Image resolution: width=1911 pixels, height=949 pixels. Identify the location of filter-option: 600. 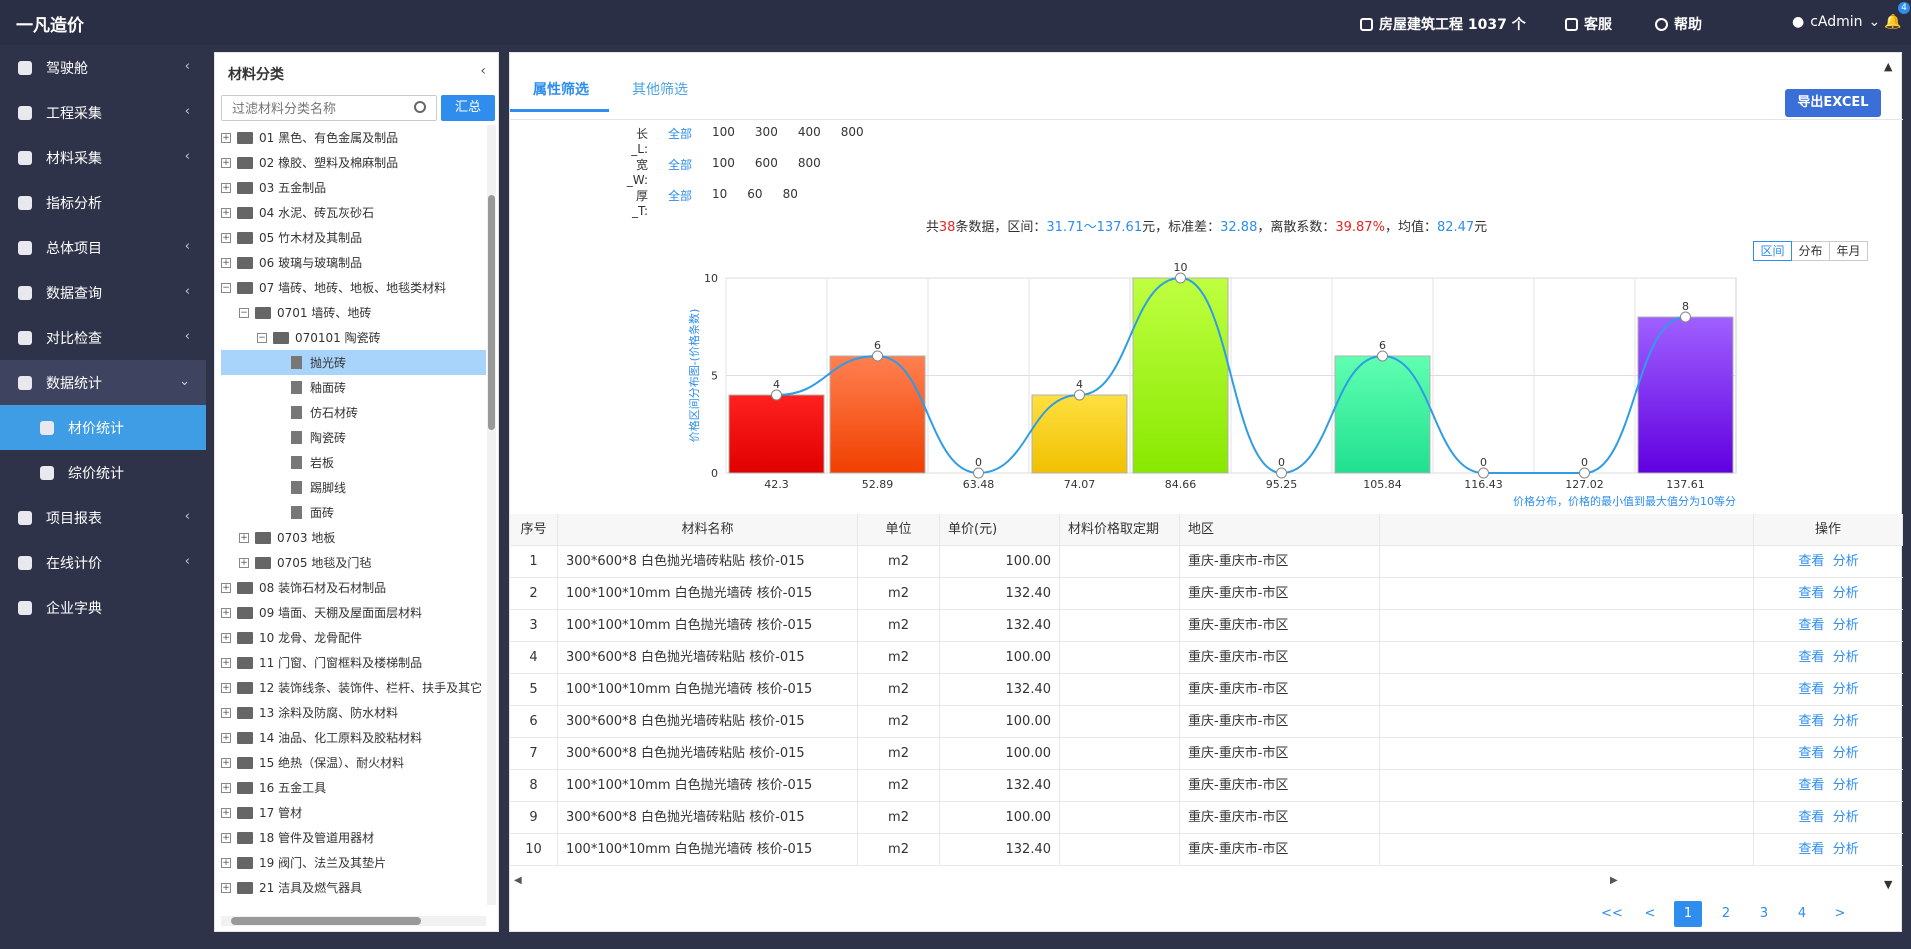
(766, 171).